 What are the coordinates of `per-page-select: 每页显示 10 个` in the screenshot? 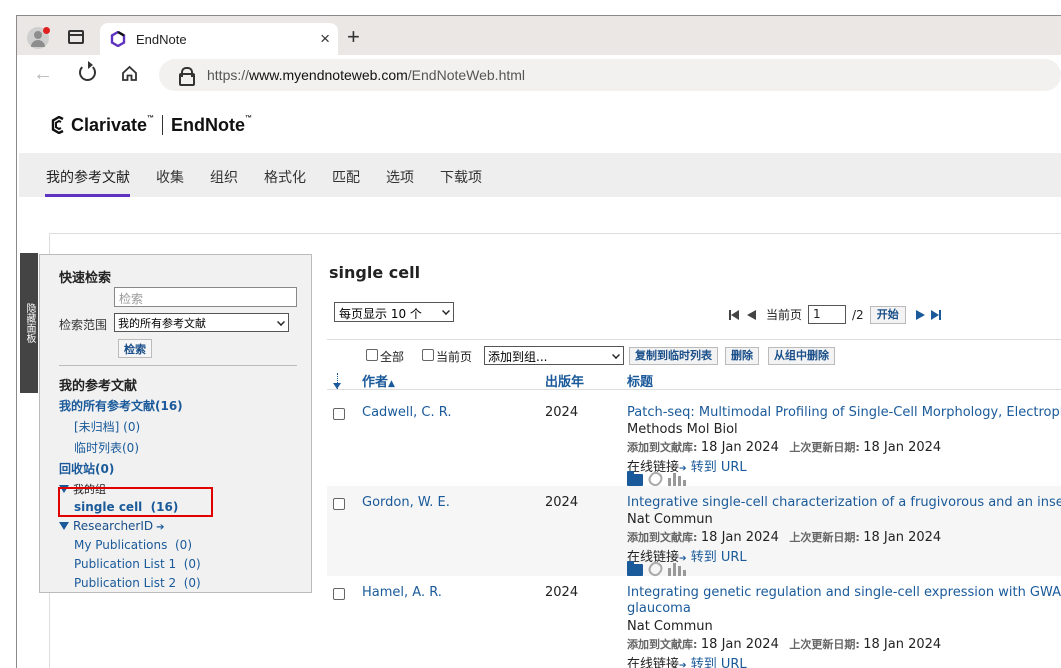 It's located at (394, 312).